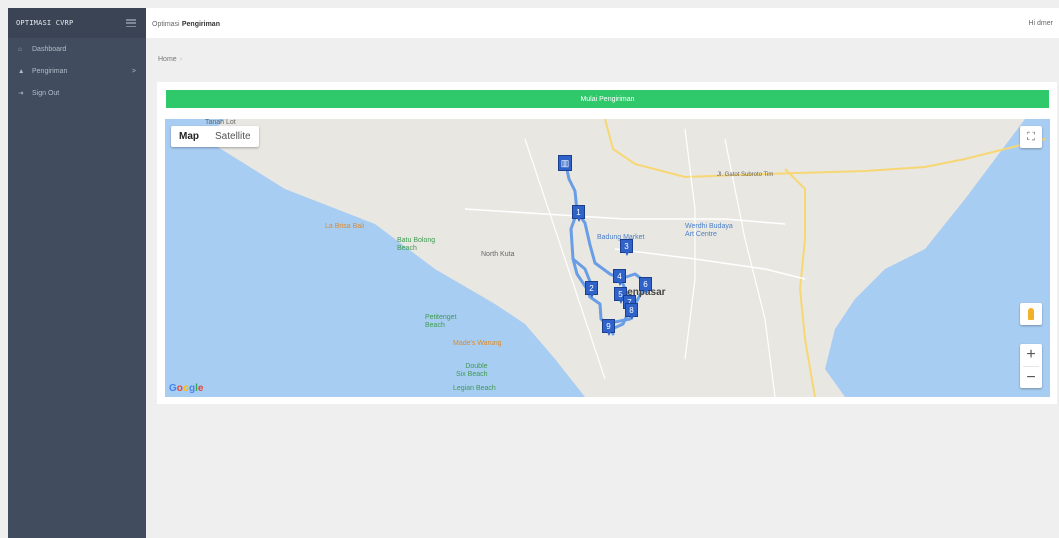 This screenshot has height=538, width=1059. What do you see at coordinates (565, 163) in the screenshot?
I see `depot-marker-icon: ▥` at bounding box center [565, 163].